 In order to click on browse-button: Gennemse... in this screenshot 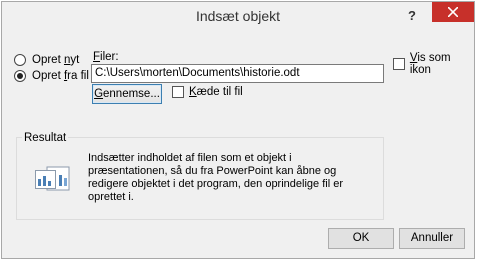, I will do `click(127, 94)`.